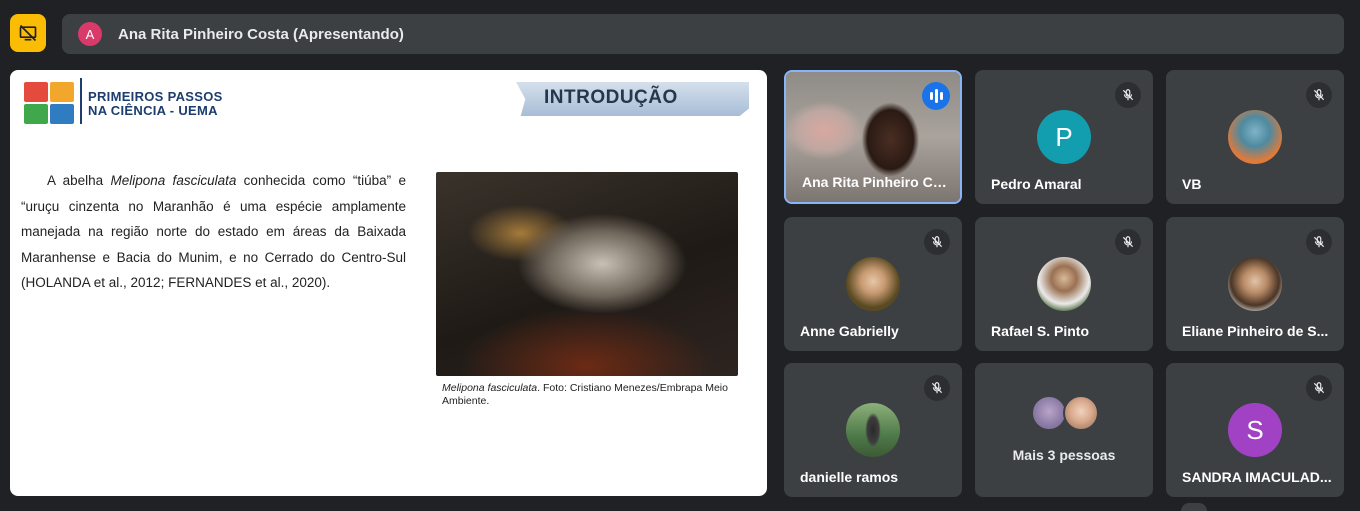 The image size is (1360, 511). Describe the element at coordinates (936, 96) in the screenshot. I see `speaking-indicator-icon` at that location.